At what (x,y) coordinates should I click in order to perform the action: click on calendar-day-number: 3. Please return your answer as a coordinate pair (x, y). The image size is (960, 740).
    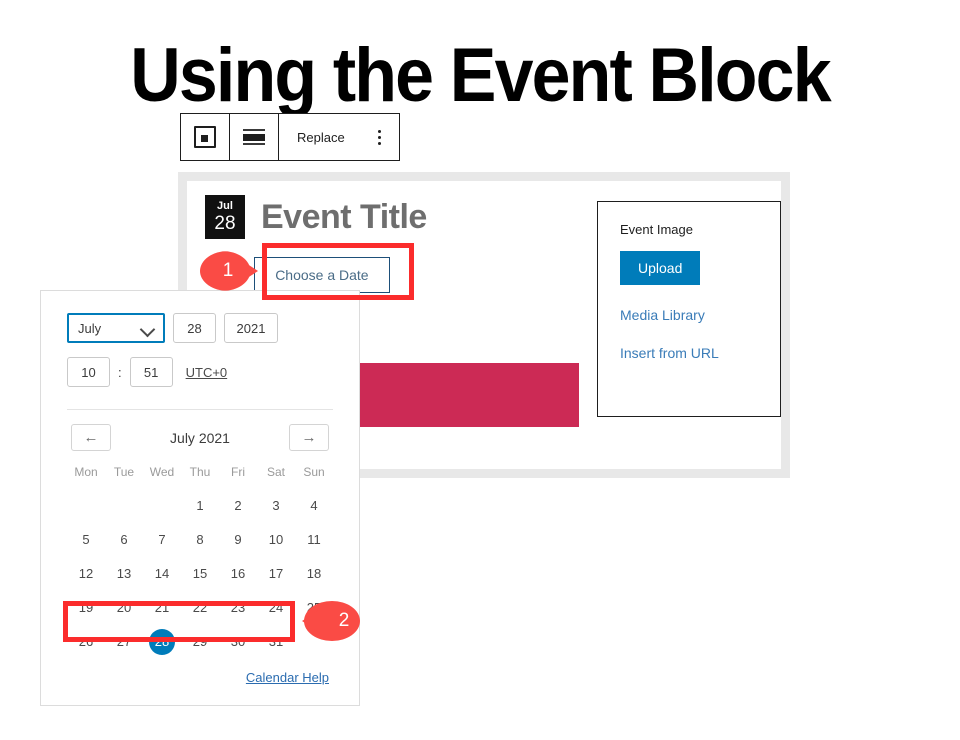
    Looking at the image, I should click on (276, 505).